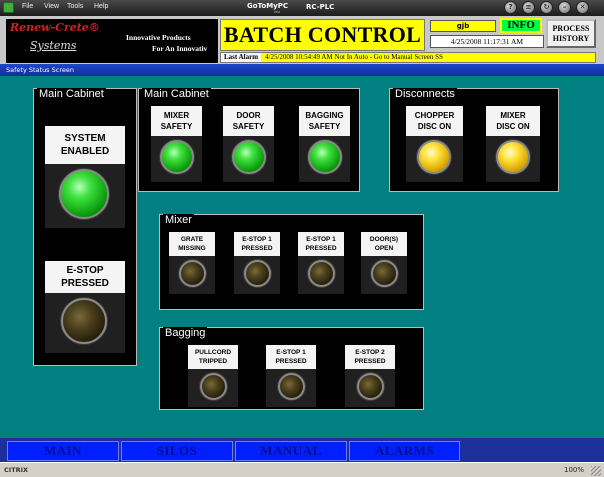 The height and width of the screenshot is (477, 604). Describe the element at coordinates (248, 121) in the screenshot. I see `indicator-label: DOOR SAFETY` at that location.